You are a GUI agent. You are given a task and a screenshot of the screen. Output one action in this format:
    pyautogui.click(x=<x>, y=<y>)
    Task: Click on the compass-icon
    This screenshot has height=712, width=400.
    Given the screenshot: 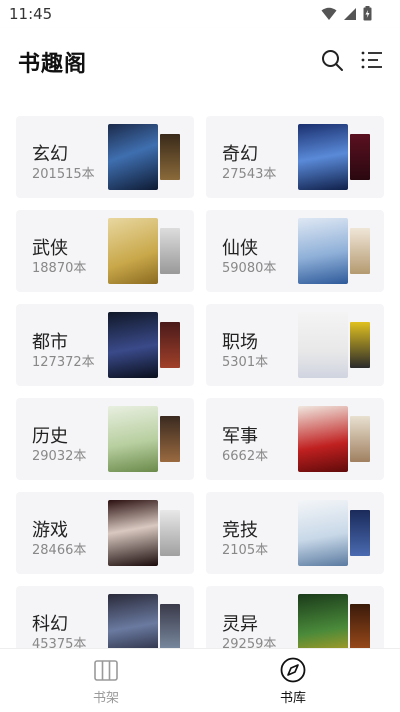 What is the action you would take?
    pyautogui.click(x=293, y=670)
    